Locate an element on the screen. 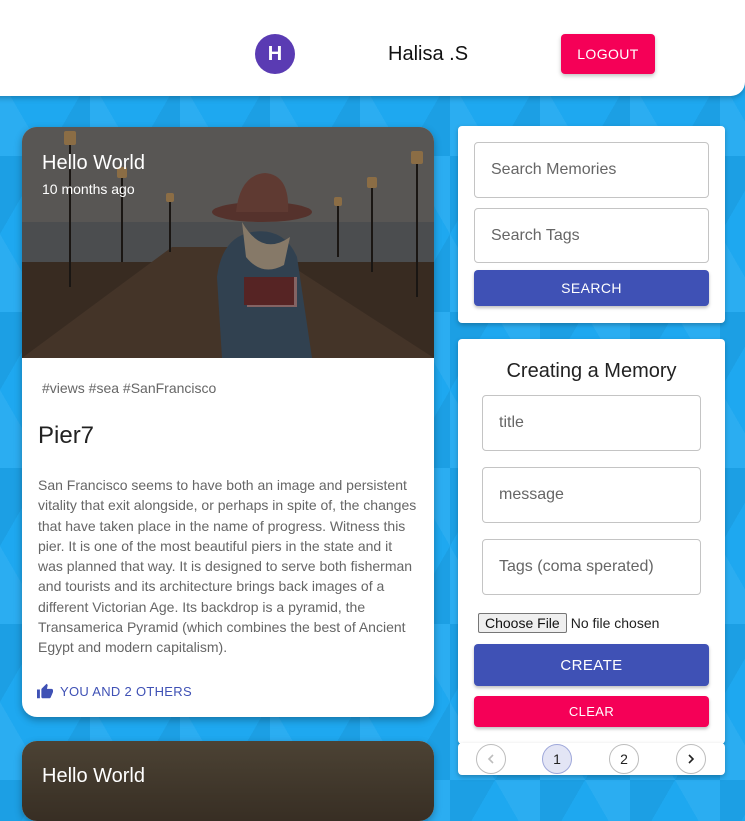 This screenshot has height=821, width=745. logout-button: LOGOUT is located at coordinates (608, 54).